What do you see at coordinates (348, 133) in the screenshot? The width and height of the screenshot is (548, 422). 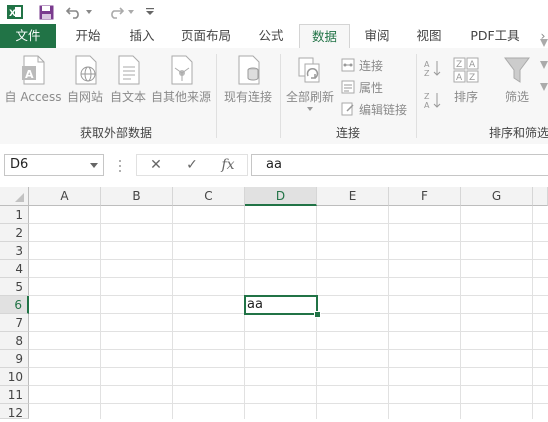 I see `group-label-connections: 连接` at bounding box center [348, 133].